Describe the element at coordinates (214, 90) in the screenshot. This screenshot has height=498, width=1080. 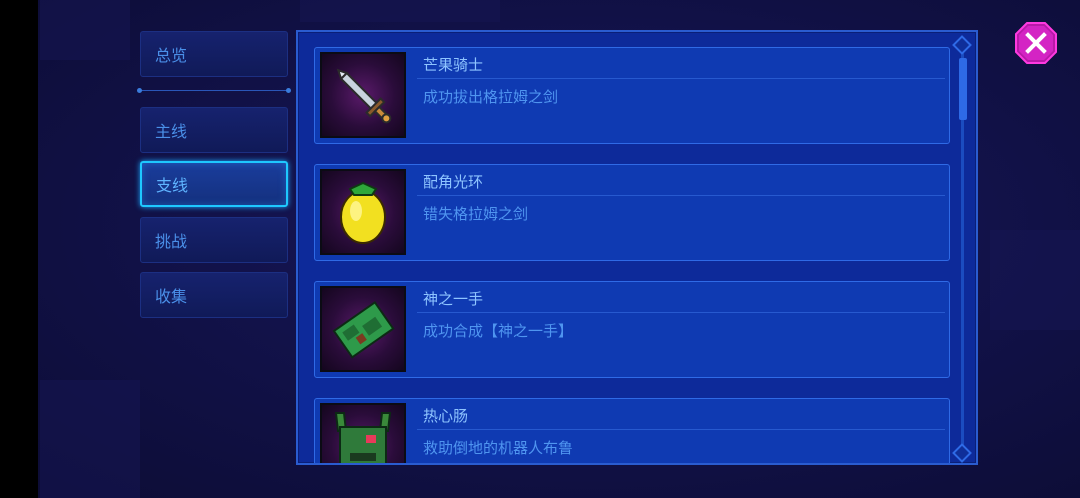
I see `sidebar-divider` at that location.